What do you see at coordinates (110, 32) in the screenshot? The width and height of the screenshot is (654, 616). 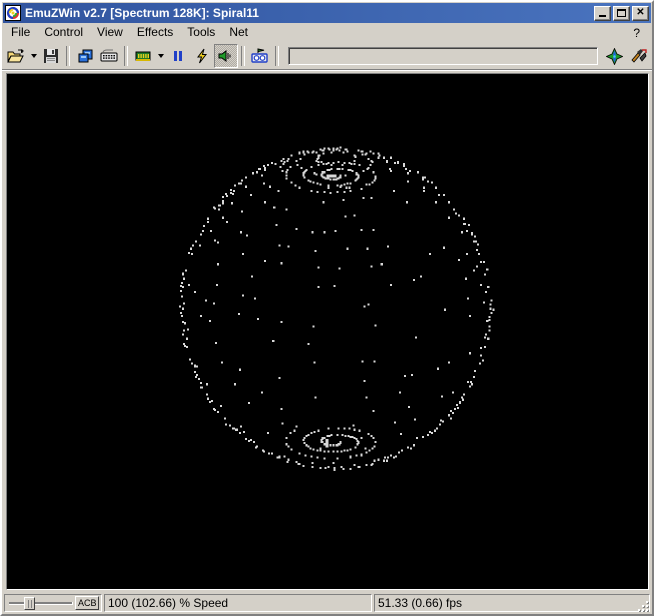 I see `menu-item-view: View` at bounding box center [110, 32].